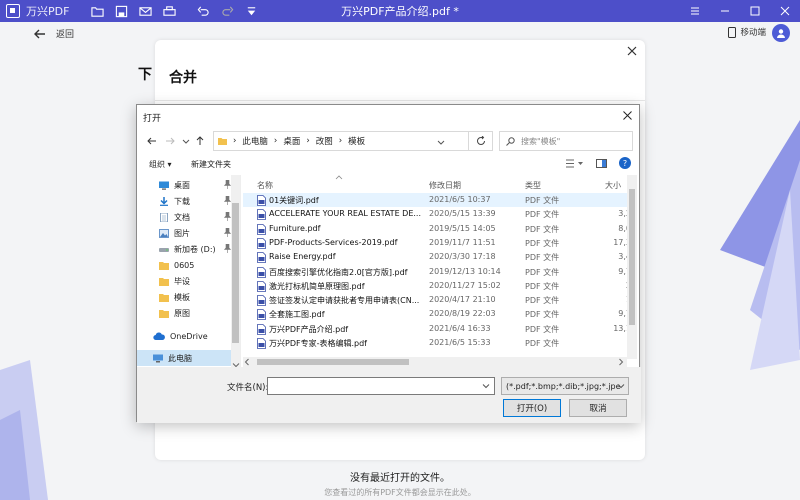 The width and height of the screenshot is (800, 500). I want to click on back-arrow-icon, so click(152, 141).